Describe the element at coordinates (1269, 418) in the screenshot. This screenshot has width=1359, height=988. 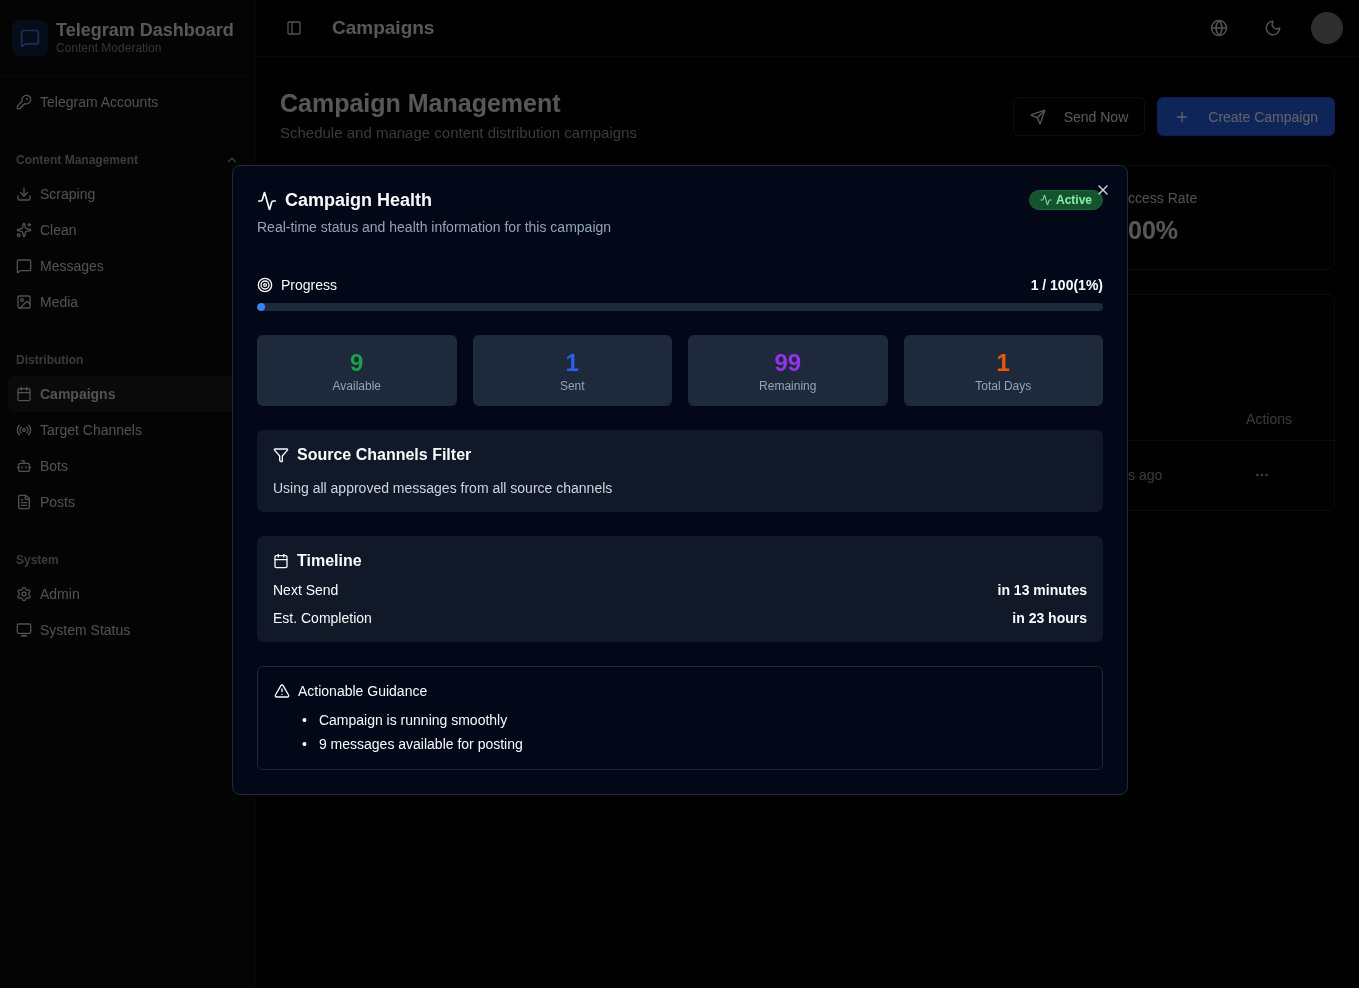
I see `column-header: Actions` at that location.